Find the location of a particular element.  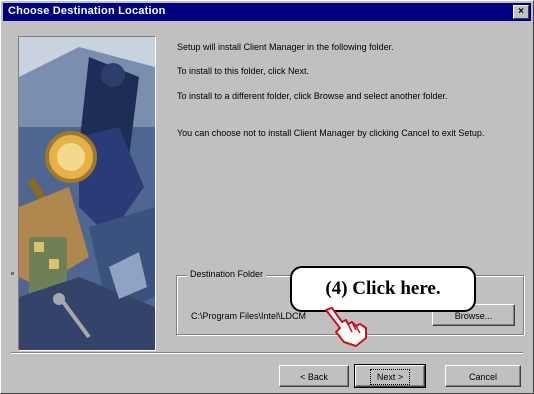

back-button: < Back is located at coordinates (314, 376).